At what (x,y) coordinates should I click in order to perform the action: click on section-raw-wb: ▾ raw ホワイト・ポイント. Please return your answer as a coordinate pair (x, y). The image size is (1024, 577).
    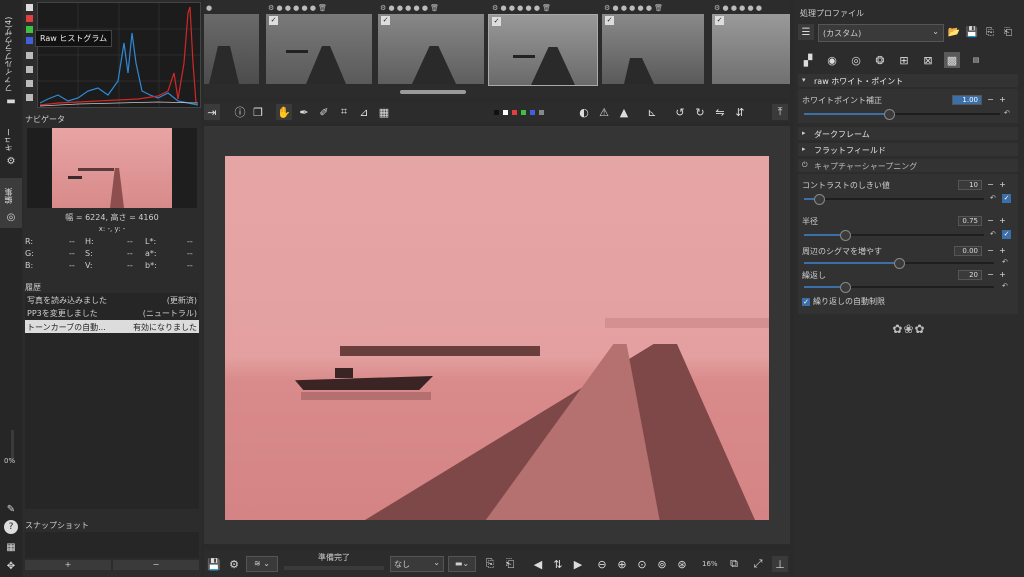
    Looking at the image, I should click on (908, 80).